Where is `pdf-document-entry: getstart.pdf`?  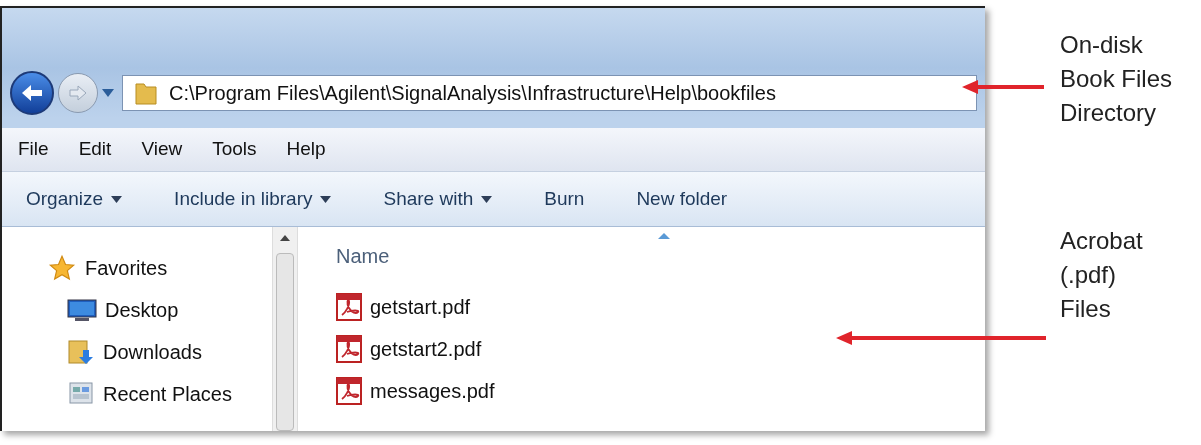
pdf-document-entry: getstart.pdf is located at coordinates (403, 307).